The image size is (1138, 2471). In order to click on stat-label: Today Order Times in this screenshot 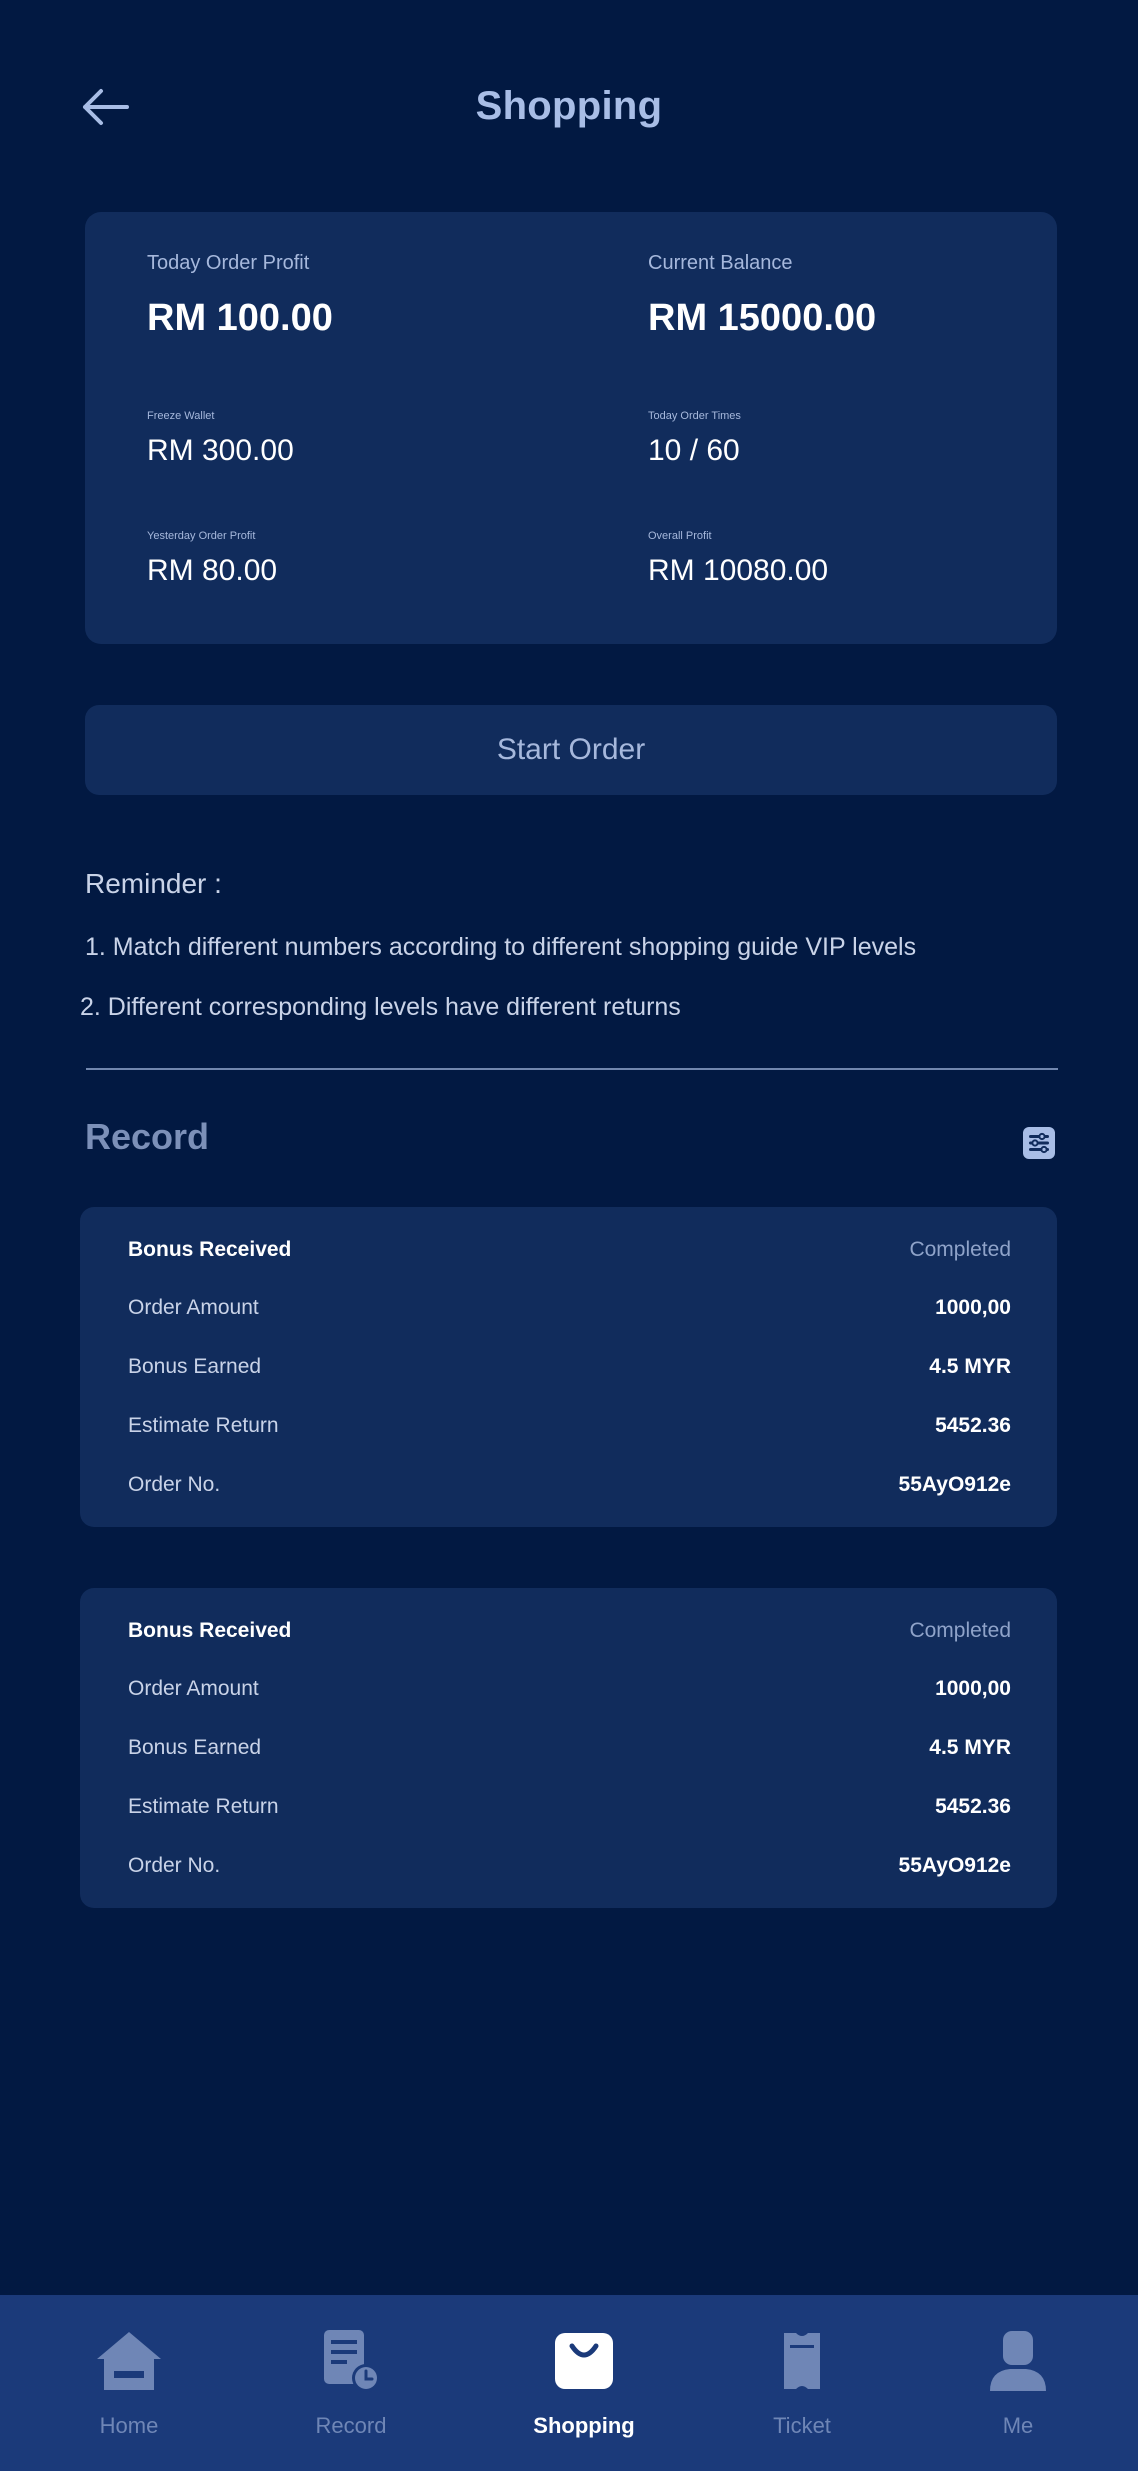, I will do `click(694, 416)`.